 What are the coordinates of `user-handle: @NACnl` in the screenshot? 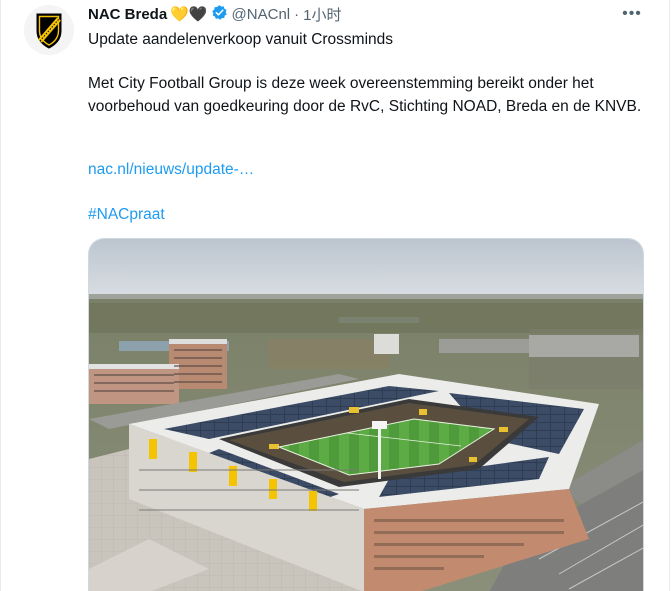 It's located at (261, 14).